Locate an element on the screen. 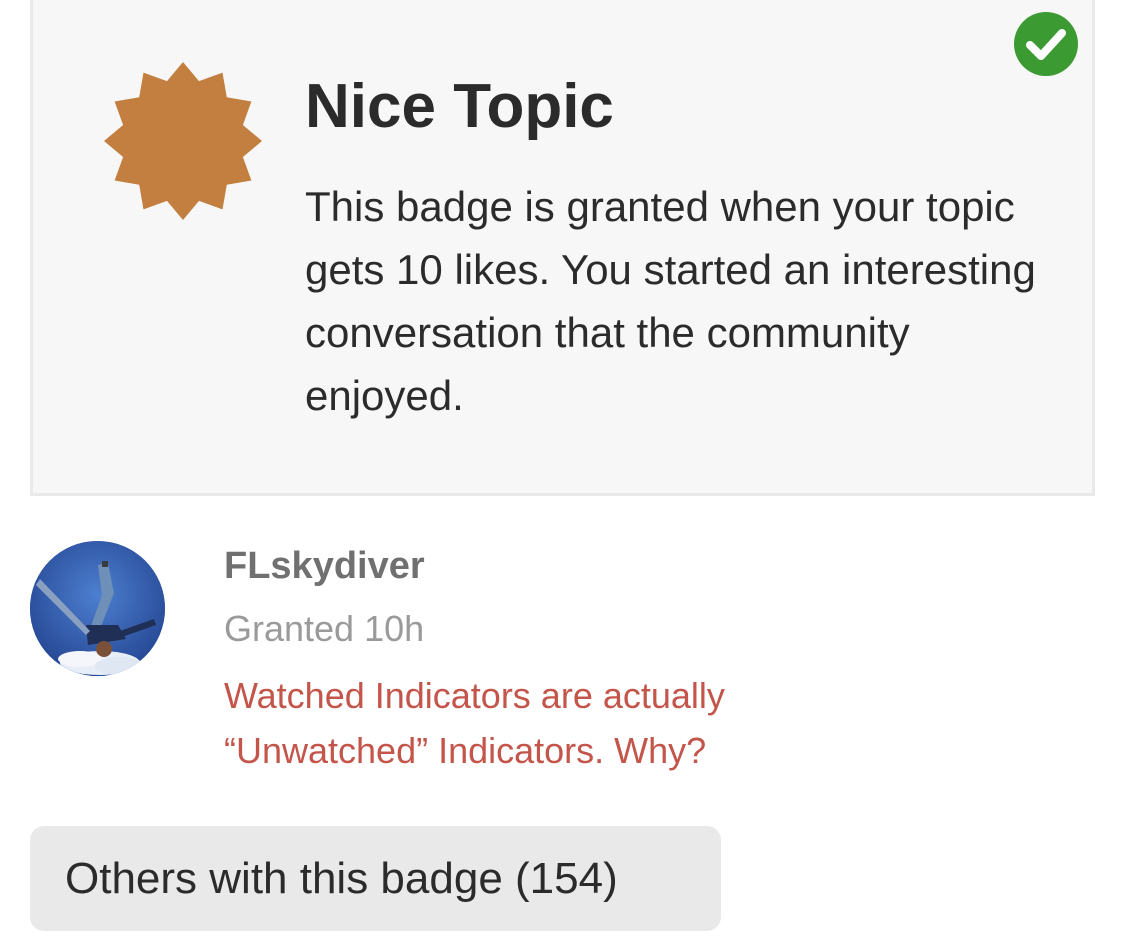 The width and height of the screenshot is (1125, 941). username: FLskydiver is located at coordinates (324, 566).